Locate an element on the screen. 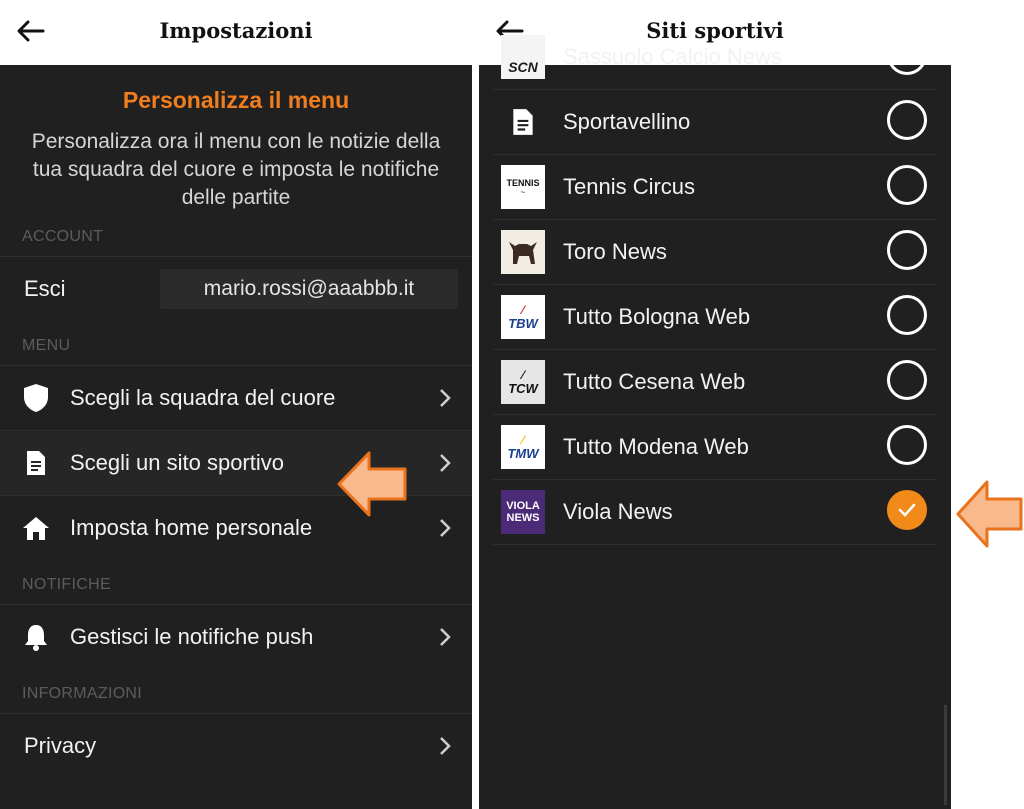 Image resolution: width=1024 pixels, height=809 pixels. home-icon is located at coordinates (36, 528).